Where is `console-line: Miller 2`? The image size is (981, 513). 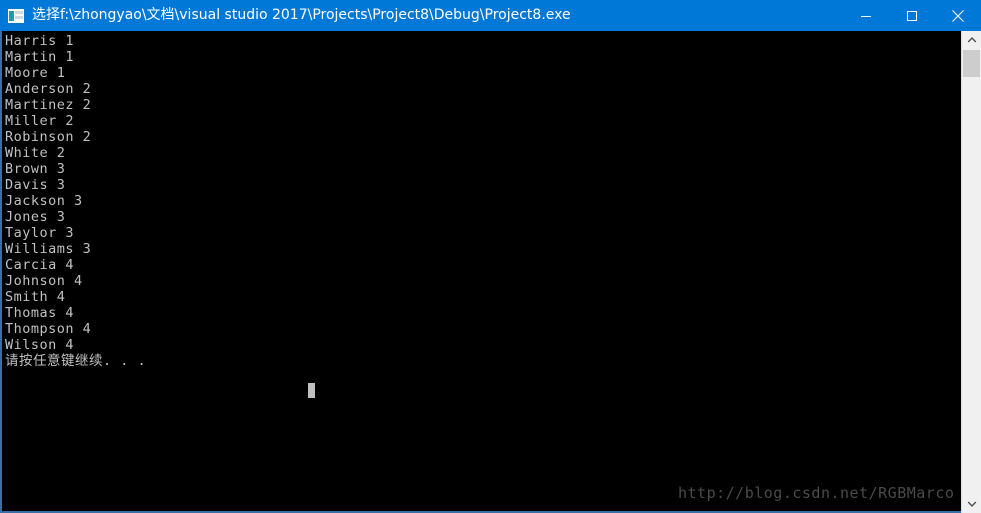 console-line: Miller 2 is located at coordinates (40, 121).